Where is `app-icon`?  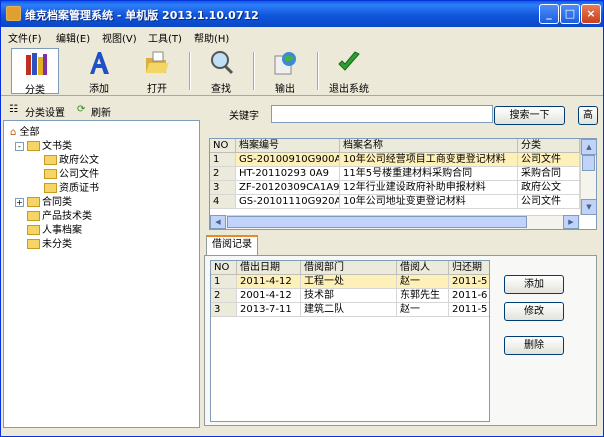 app-icon is located at coordinates (13, 13).